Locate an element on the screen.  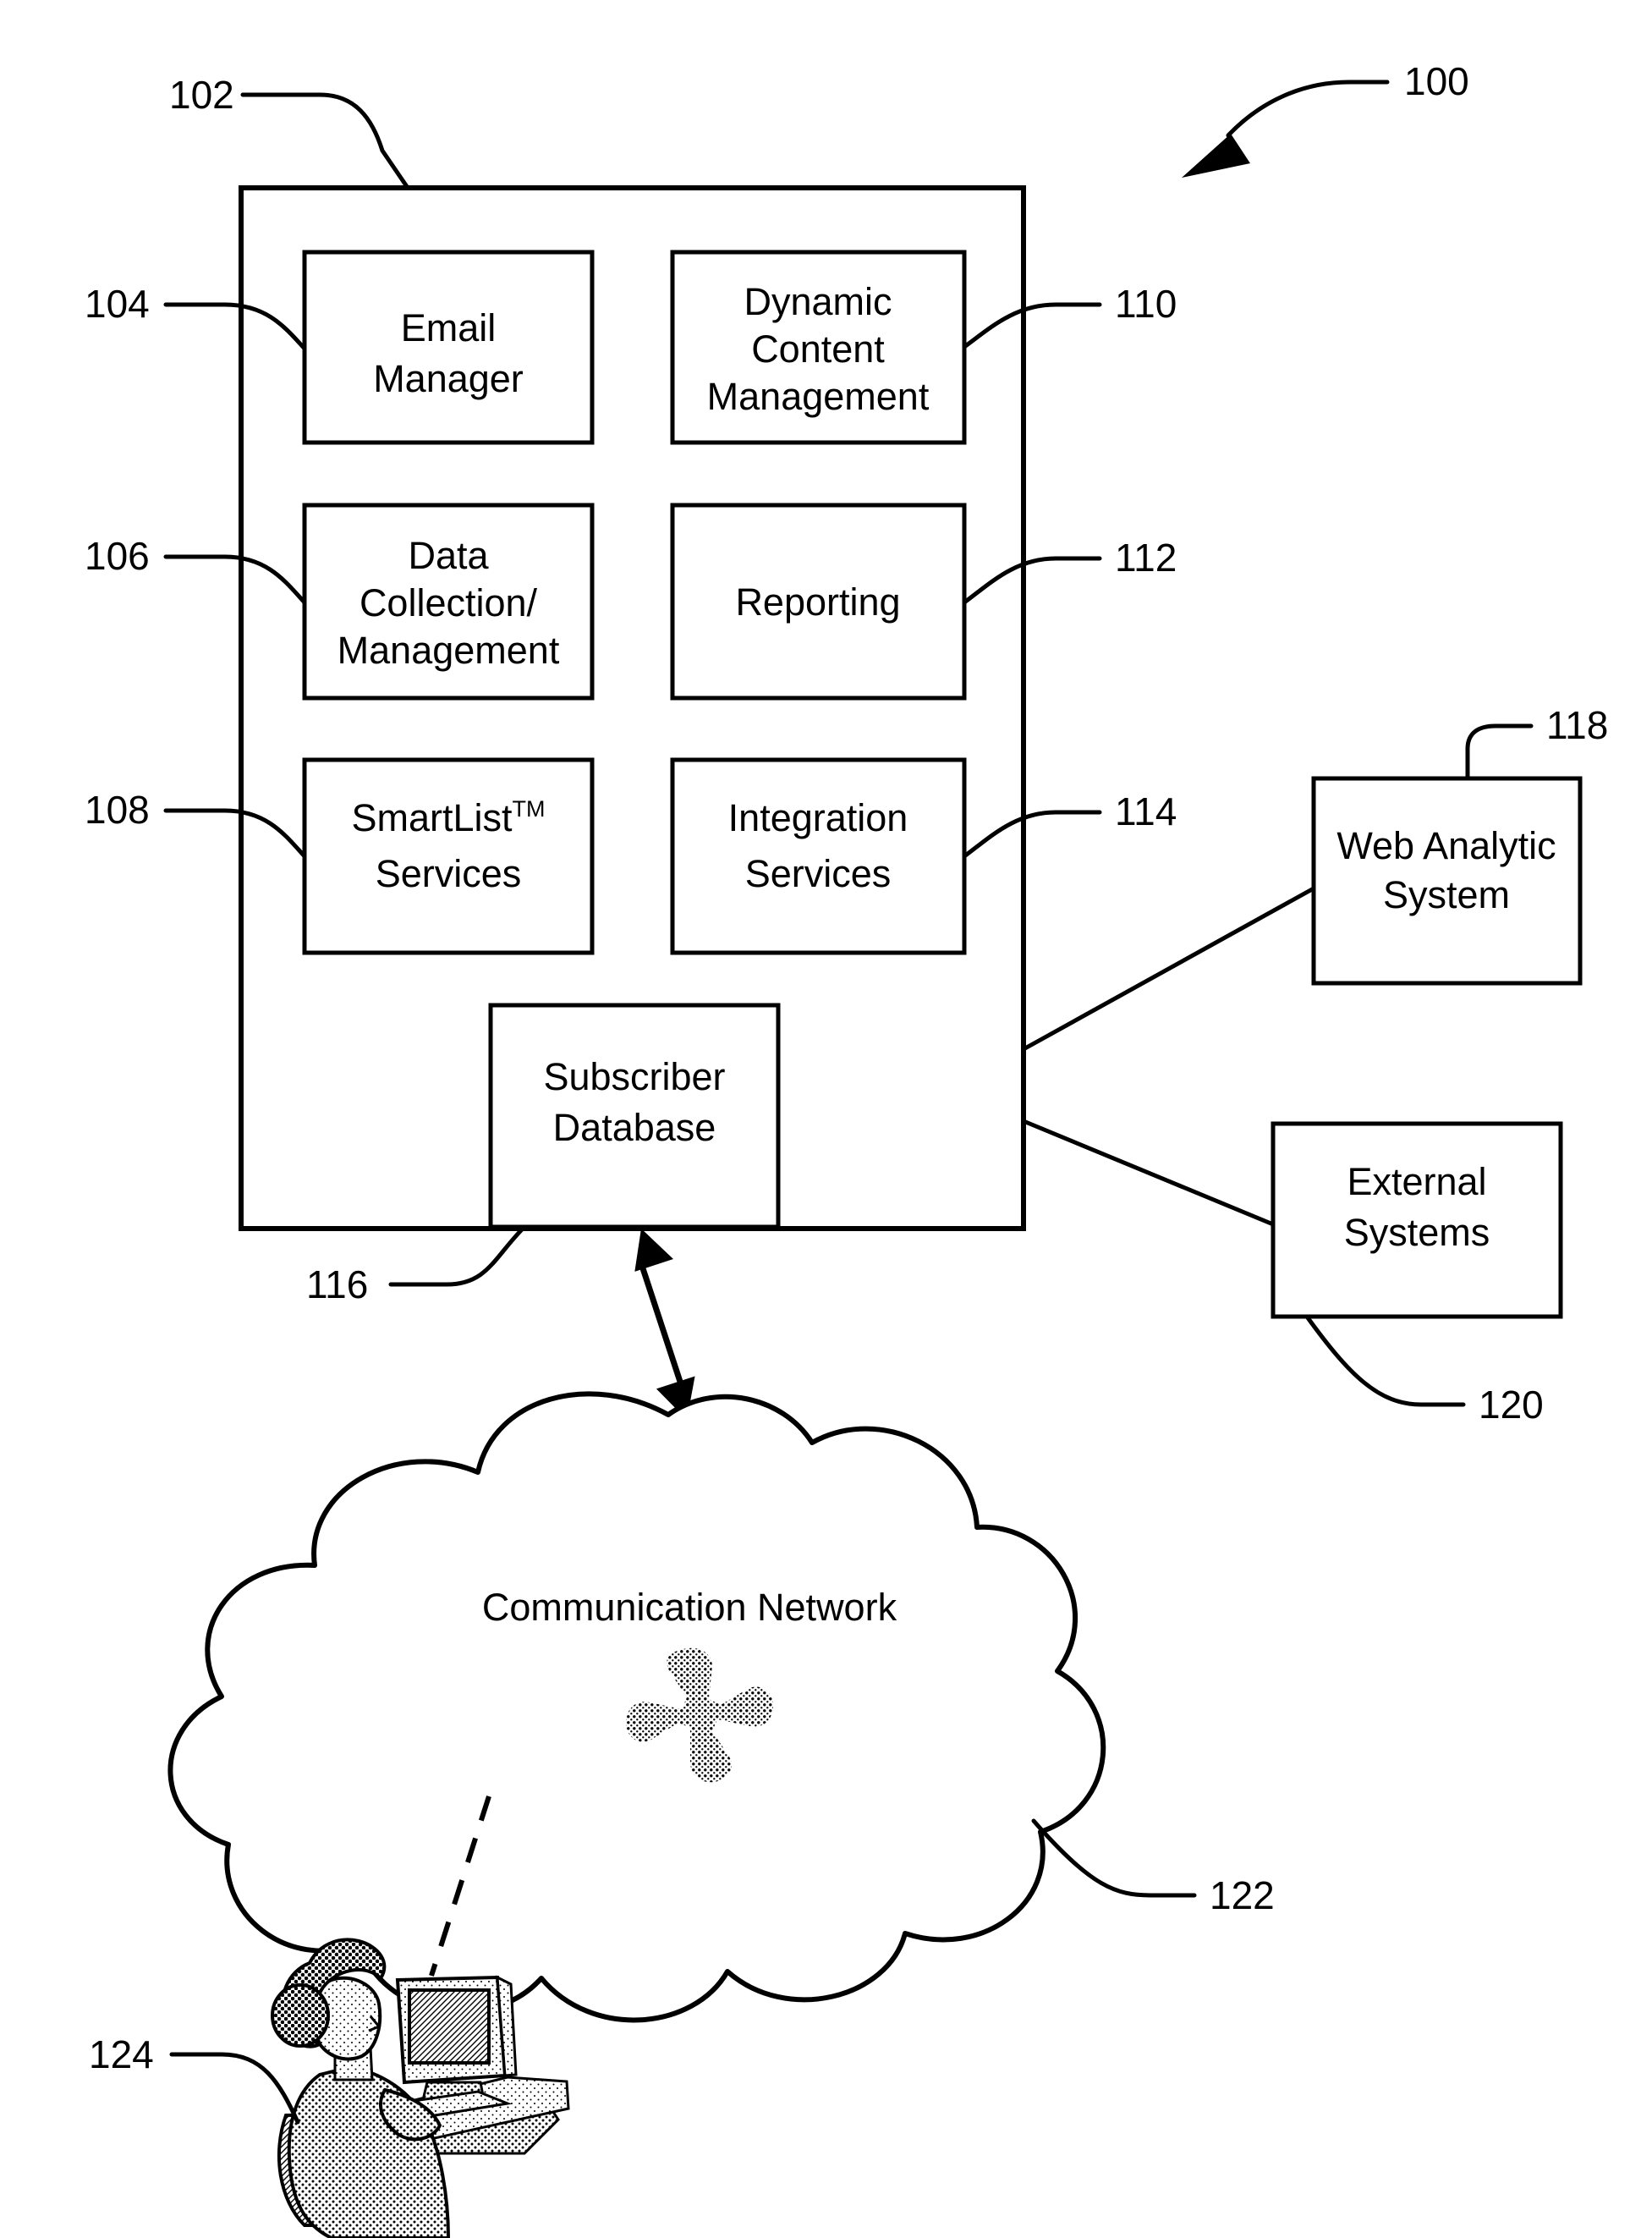
node-label-external-systems-line-1: Systems is located at coordinates (1417, 1232).